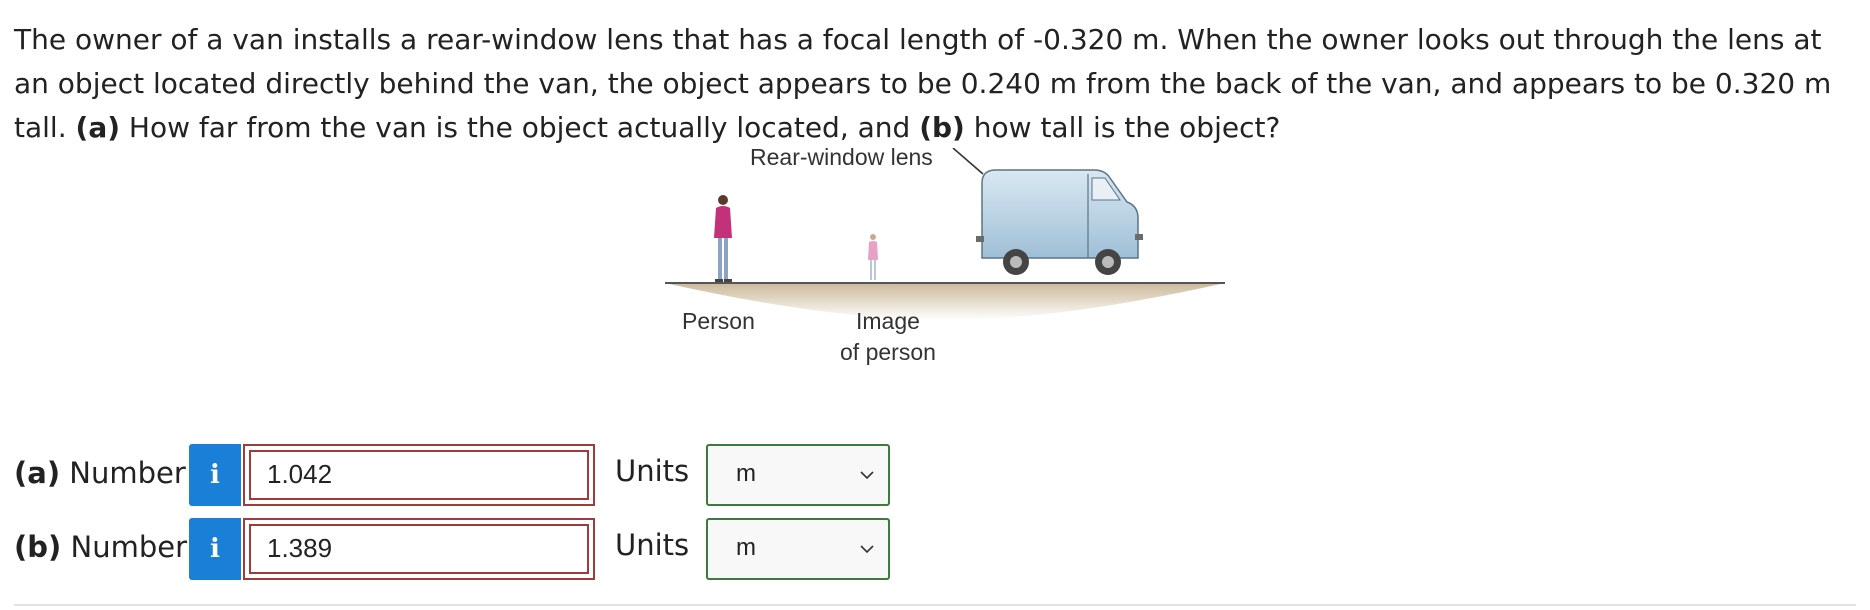  I want to click on answer-a-input: 1.042, so click(419, 475).